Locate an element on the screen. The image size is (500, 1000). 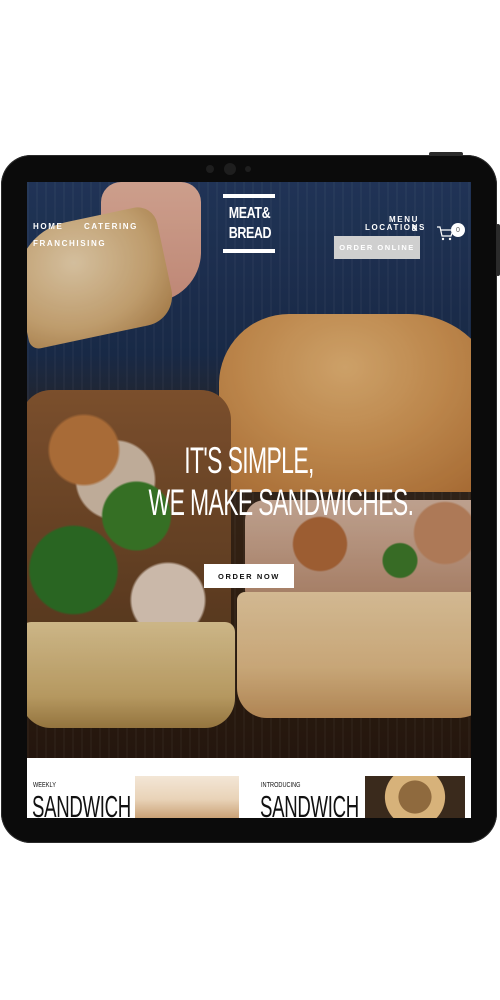
card-label: INTRODUCING is located at coordinates (281, 785).